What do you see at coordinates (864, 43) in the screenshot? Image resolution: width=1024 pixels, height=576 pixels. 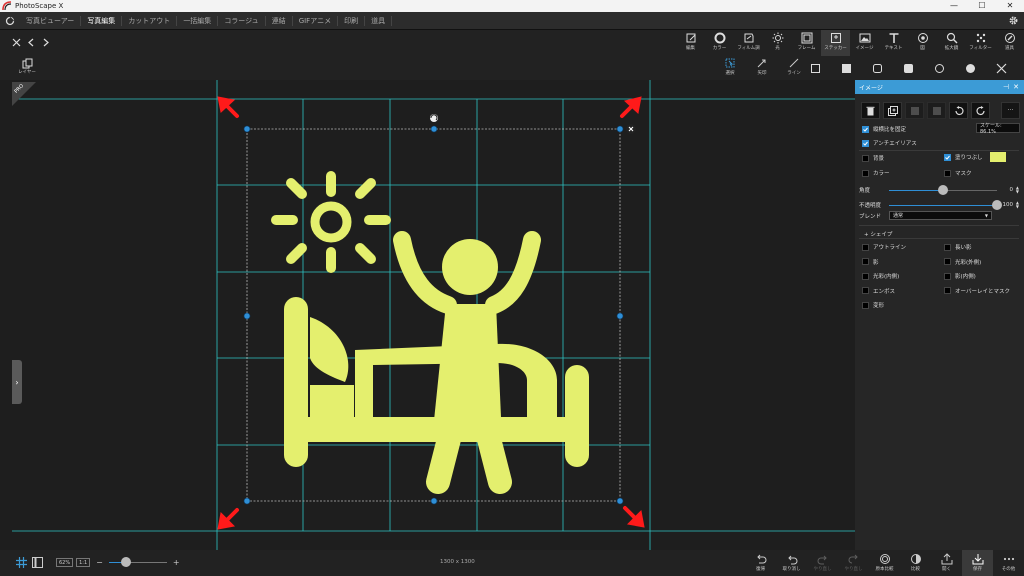 I see `tool-image-button: イメージ` at bounding box center [864, 43].